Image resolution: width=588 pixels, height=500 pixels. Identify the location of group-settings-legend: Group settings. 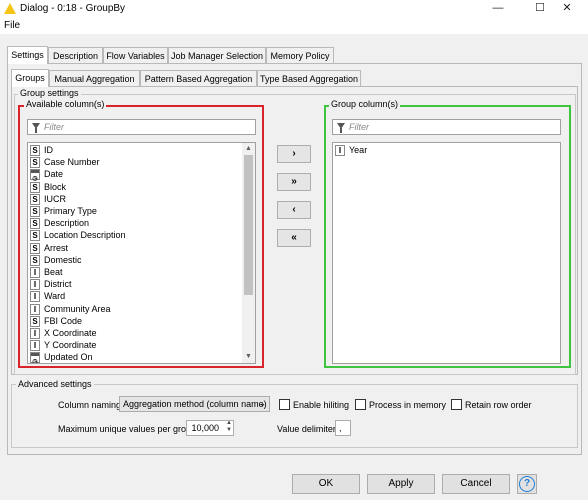
(49, 93).